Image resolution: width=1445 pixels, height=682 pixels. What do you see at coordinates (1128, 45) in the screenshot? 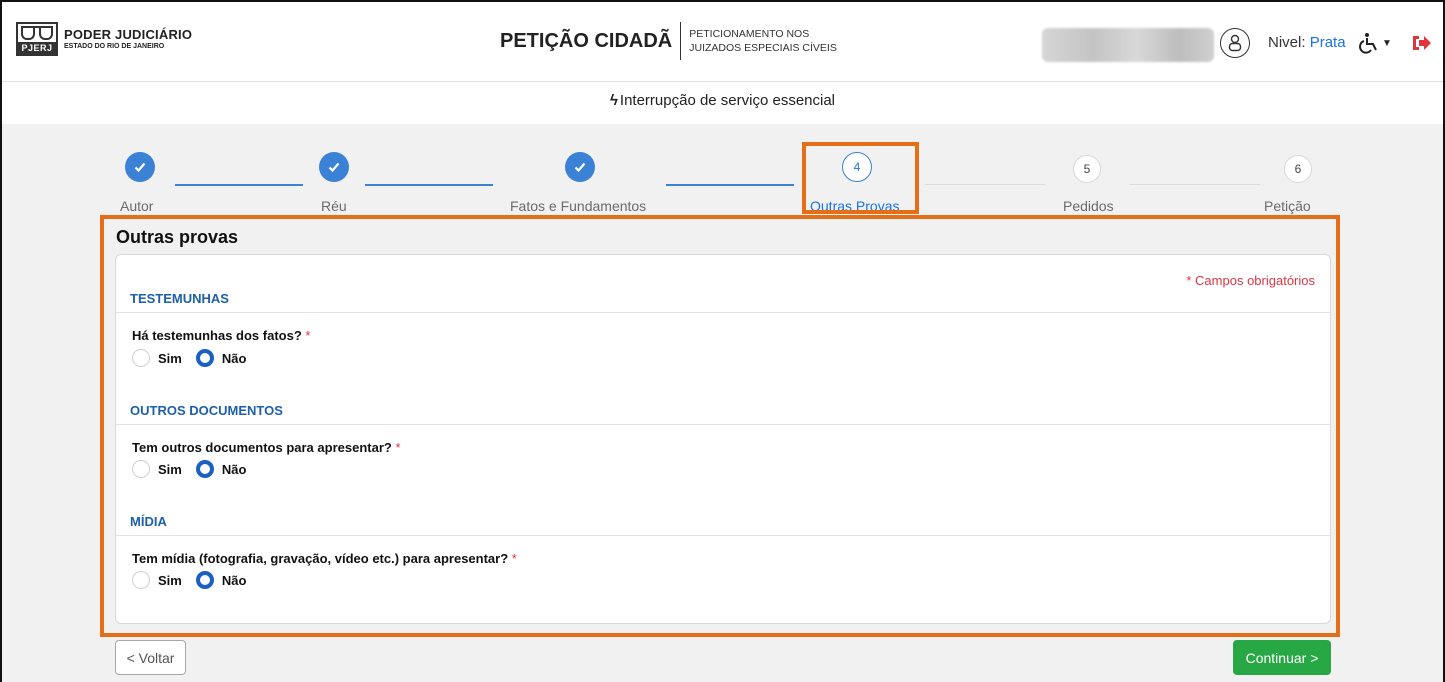
I see `user-name-redacted` at bounding box center [1128, 45].